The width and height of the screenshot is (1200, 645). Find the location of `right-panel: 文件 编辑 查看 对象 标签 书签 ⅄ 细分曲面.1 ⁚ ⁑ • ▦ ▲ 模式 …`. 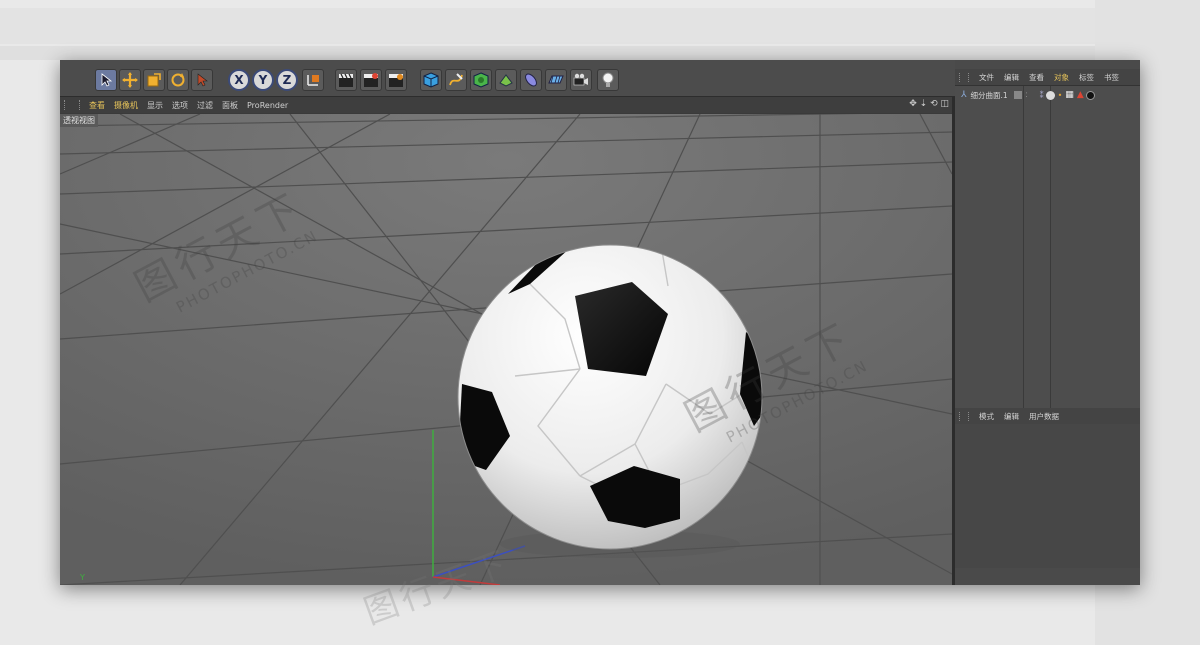

right-panel: 文件 编辑 查看 对象 标签 书签 ⅄ 细分曲面.1 ⁚ ⁑ • ▦ ▲ 模式 … is located at coordinates (1047, 322).